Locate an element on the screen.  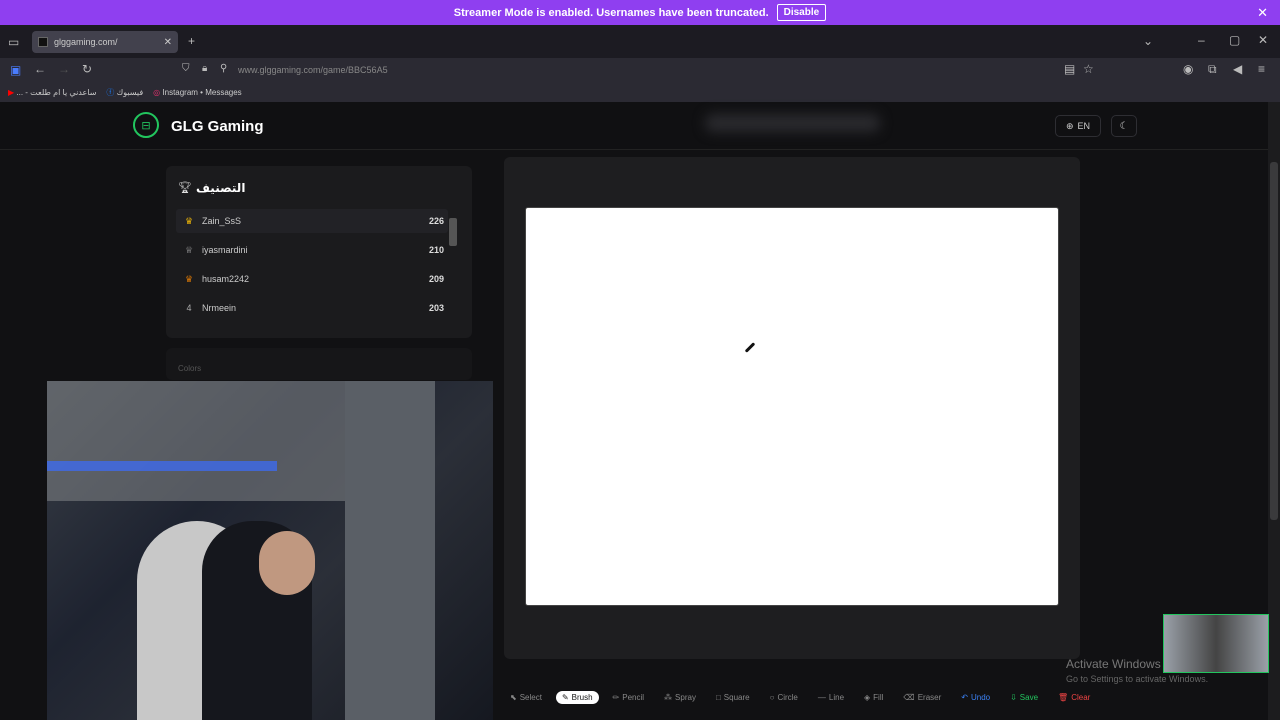
leaderboard-row: ♕ iyasmardini 210 is located at coordinates (312, 250).